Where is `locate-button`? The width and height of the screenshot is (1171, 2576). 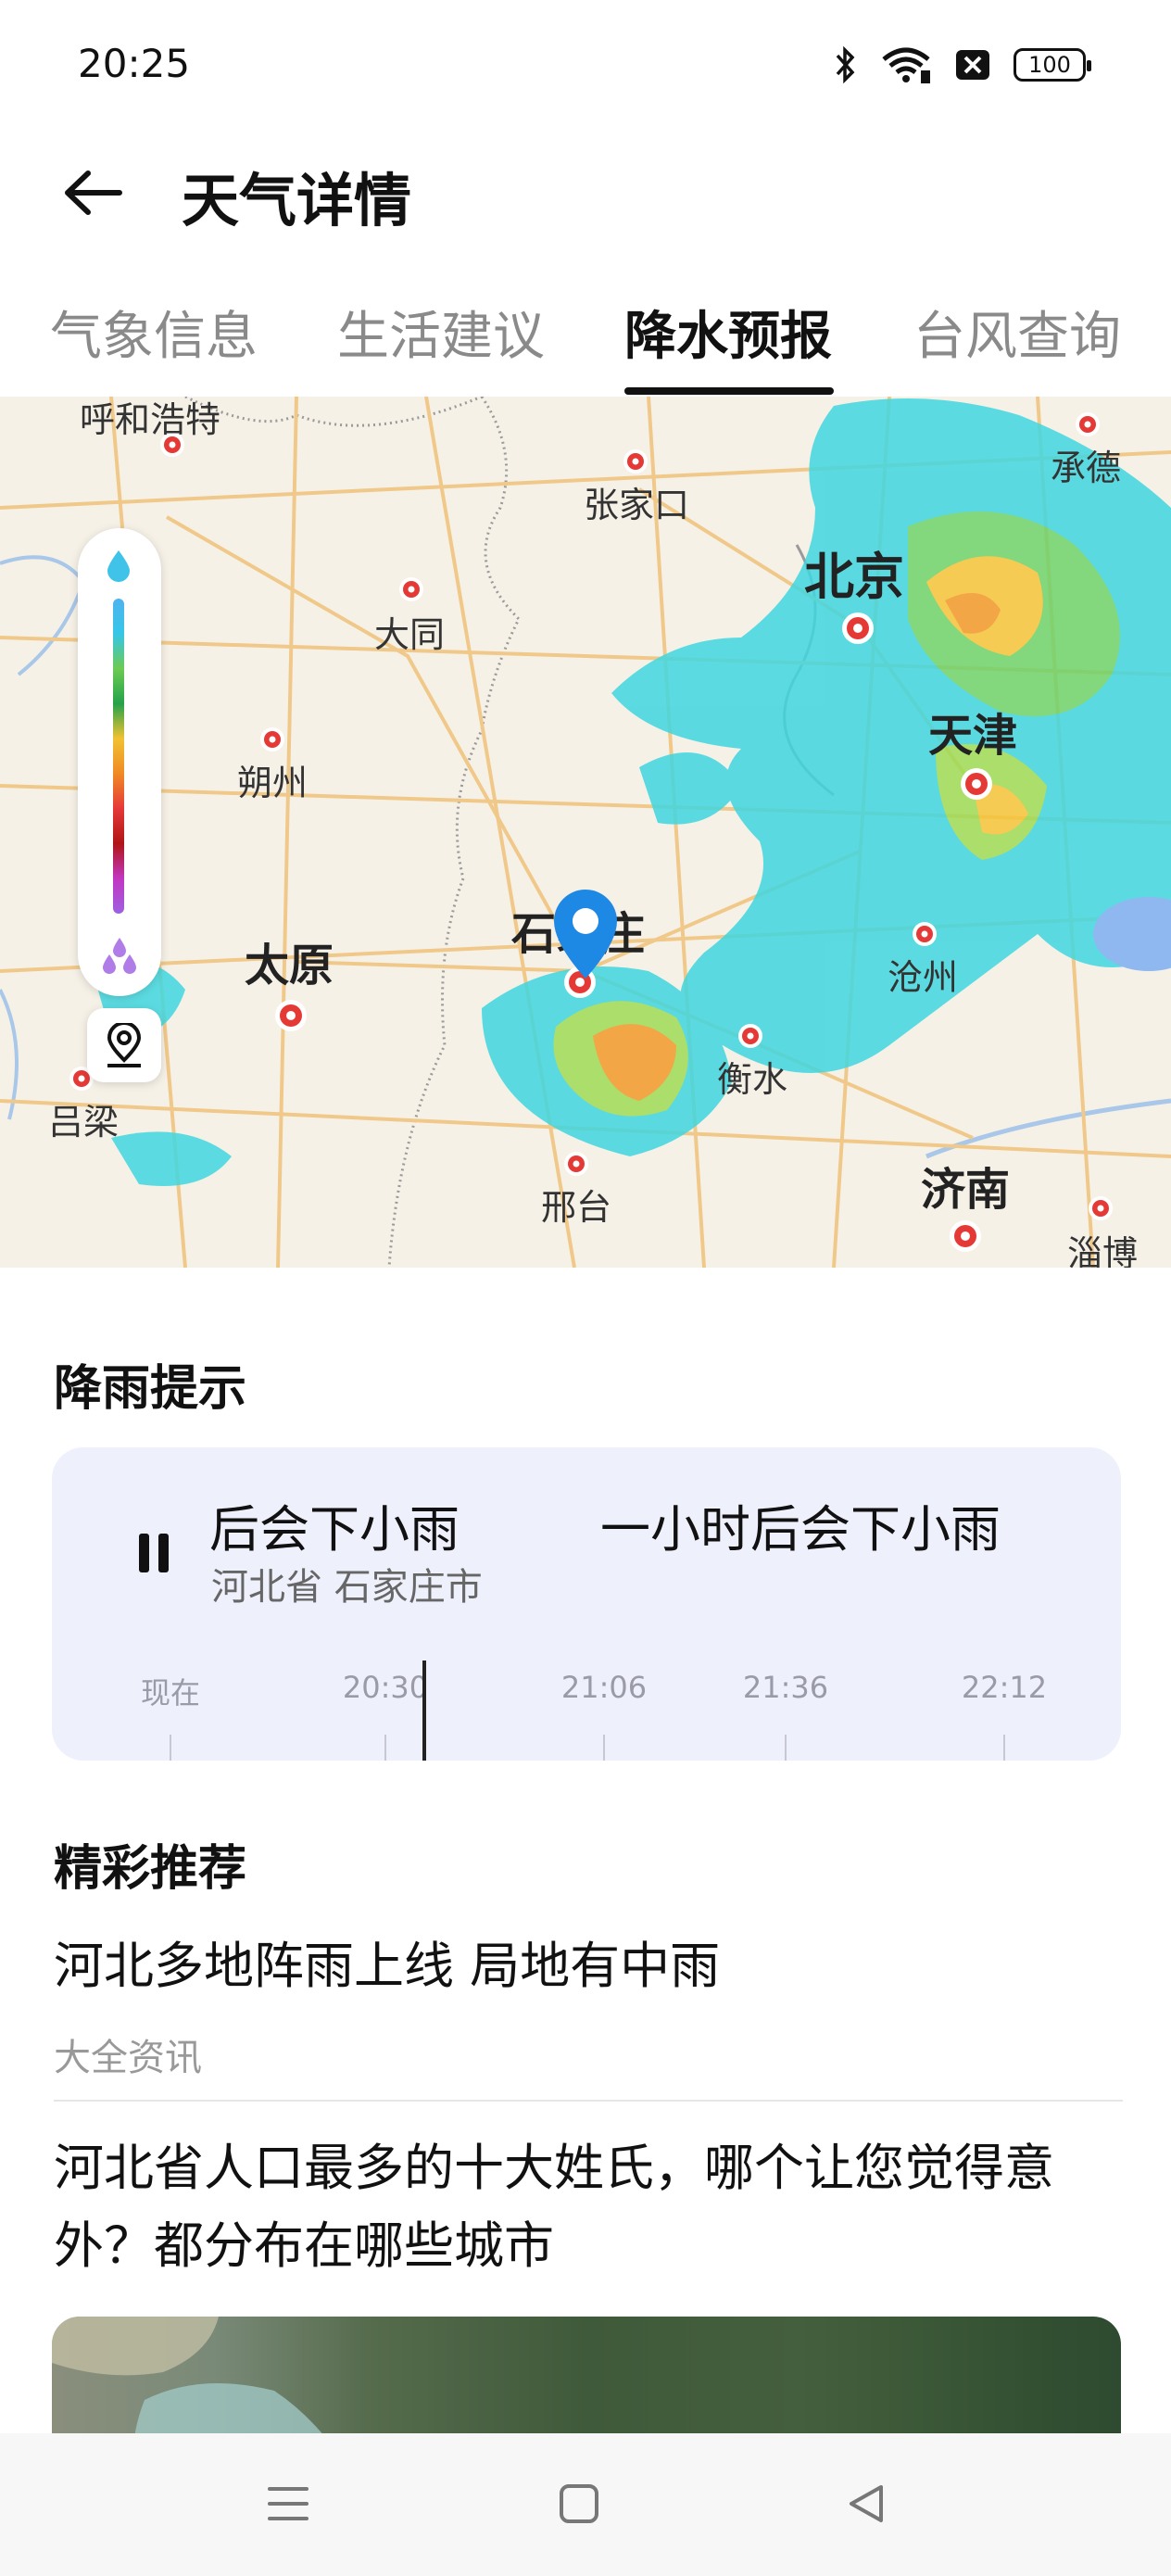 locate-button is located at coordinates (124, 1045).